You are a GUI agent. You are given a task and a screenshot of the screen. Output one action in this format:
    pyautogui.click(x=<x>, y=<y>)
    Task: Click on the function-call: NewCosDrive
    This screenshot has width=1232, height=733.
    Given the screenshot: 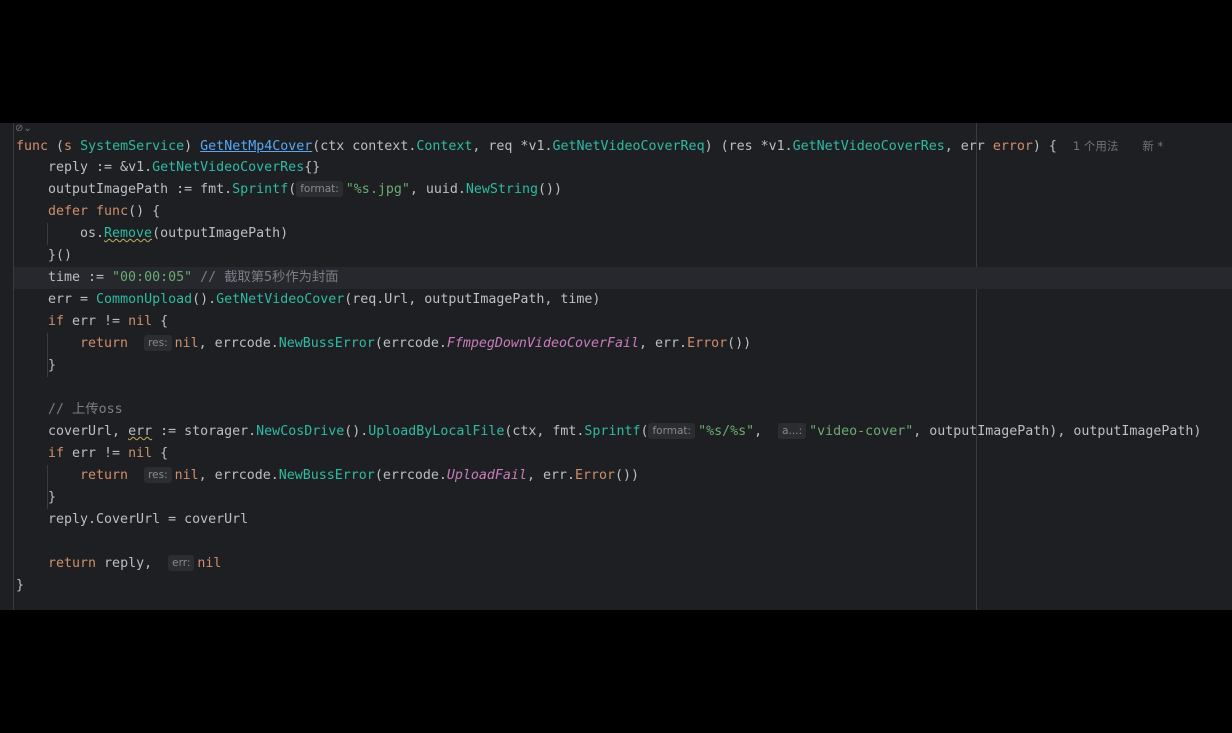 What is the action you would take?
    pyautogui.click(x=300, y=431)
    